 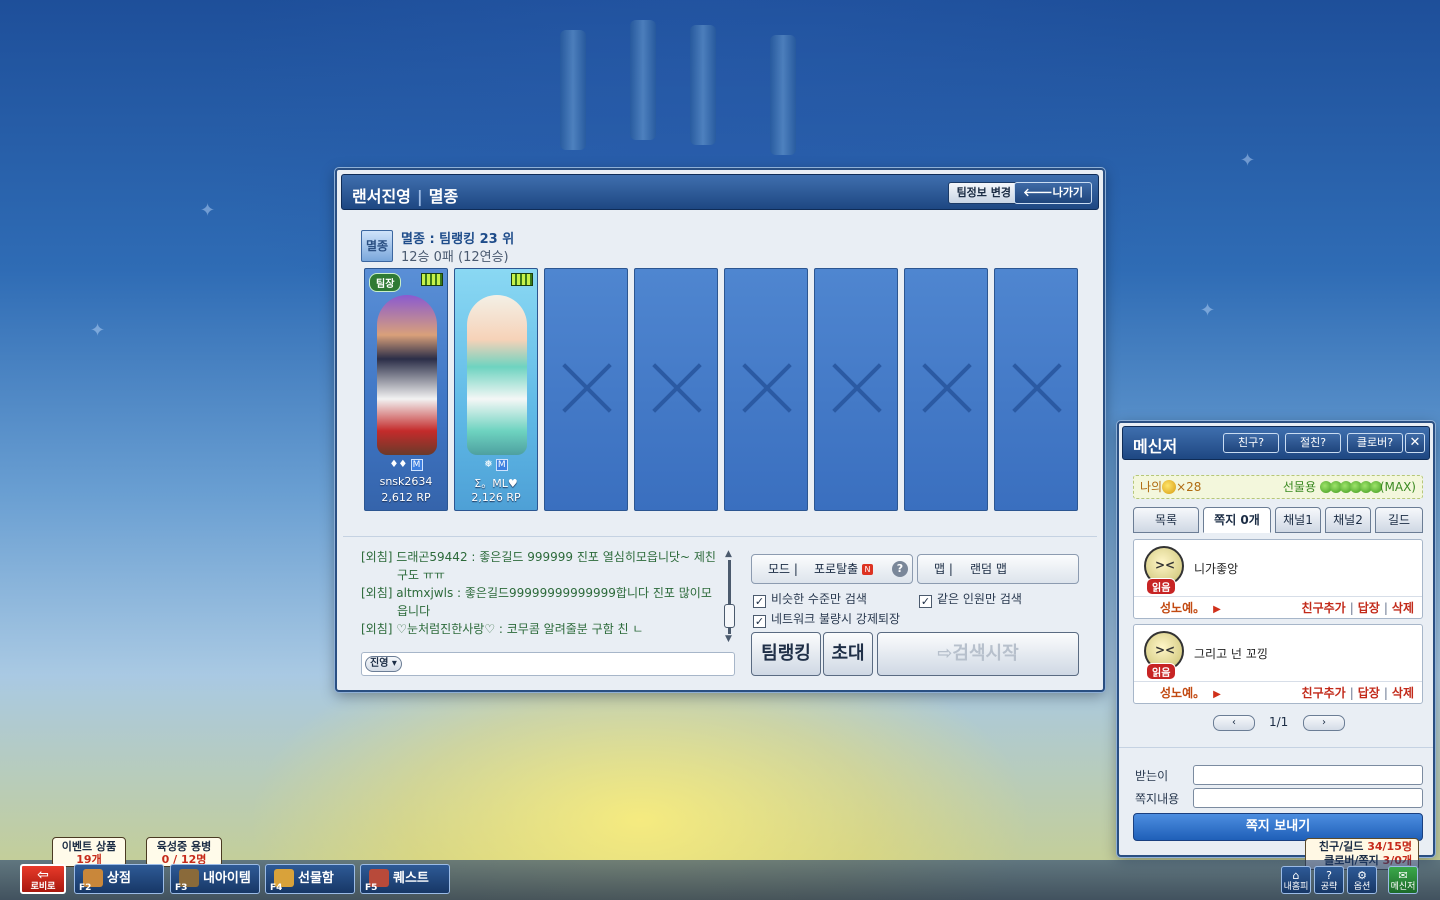 I want to click on homepage-button: ⌂ 내홈피, so click(x=1296, y=880).